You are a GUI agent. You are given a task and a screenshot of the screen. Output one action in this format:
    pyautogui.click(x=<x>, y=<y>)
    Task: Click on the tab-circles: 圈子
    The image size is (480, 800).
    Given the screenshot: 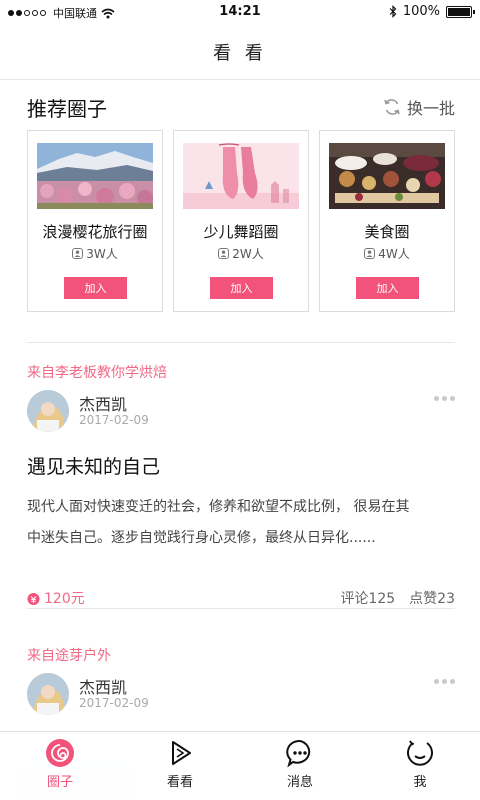 What is the action you would take?
    pyautogui.click(x=60, y=766)
    